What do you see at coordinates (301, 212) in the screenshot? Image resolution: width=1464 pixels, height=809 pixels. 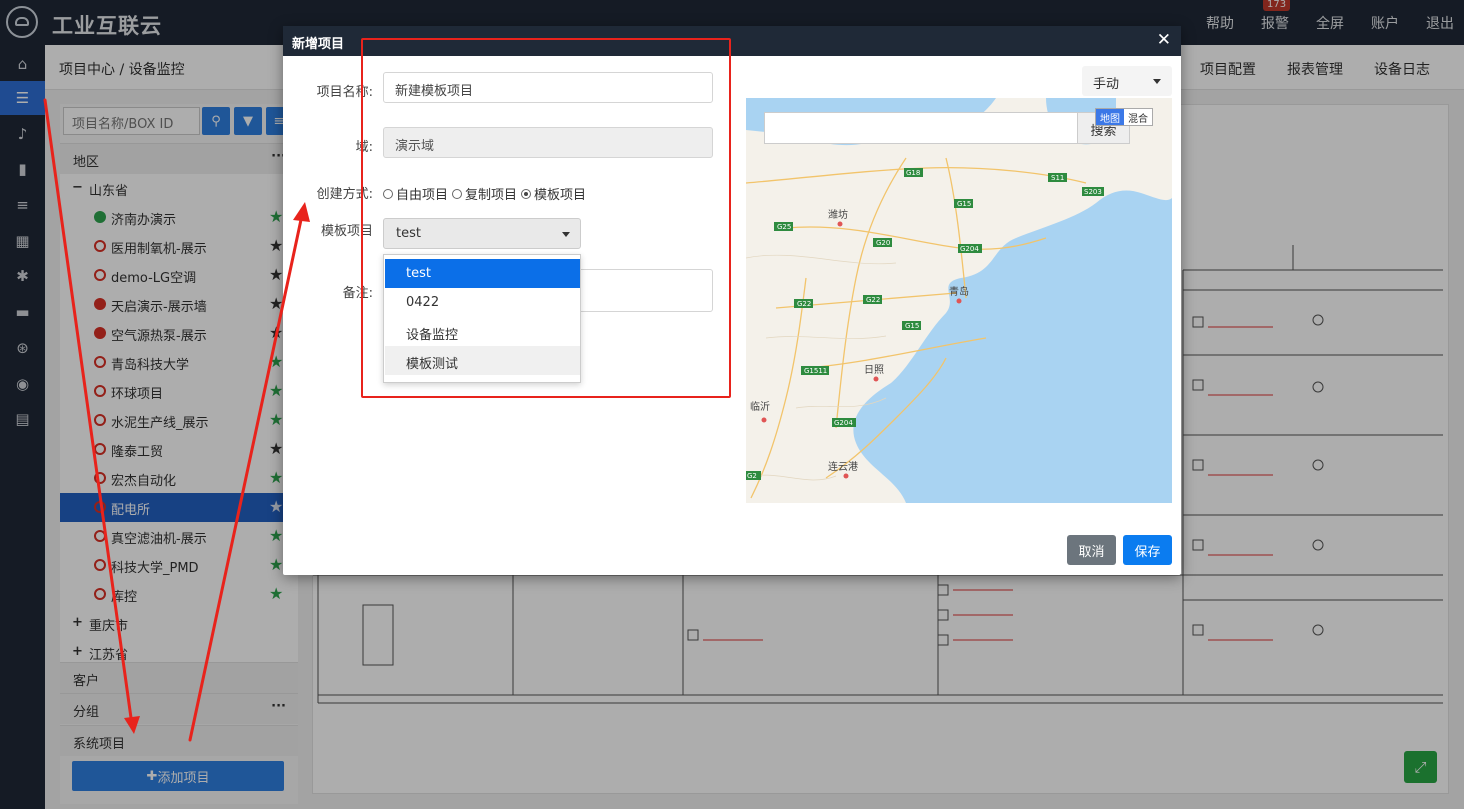 I see `arrowhead-up` at bounding box center [301, 212].